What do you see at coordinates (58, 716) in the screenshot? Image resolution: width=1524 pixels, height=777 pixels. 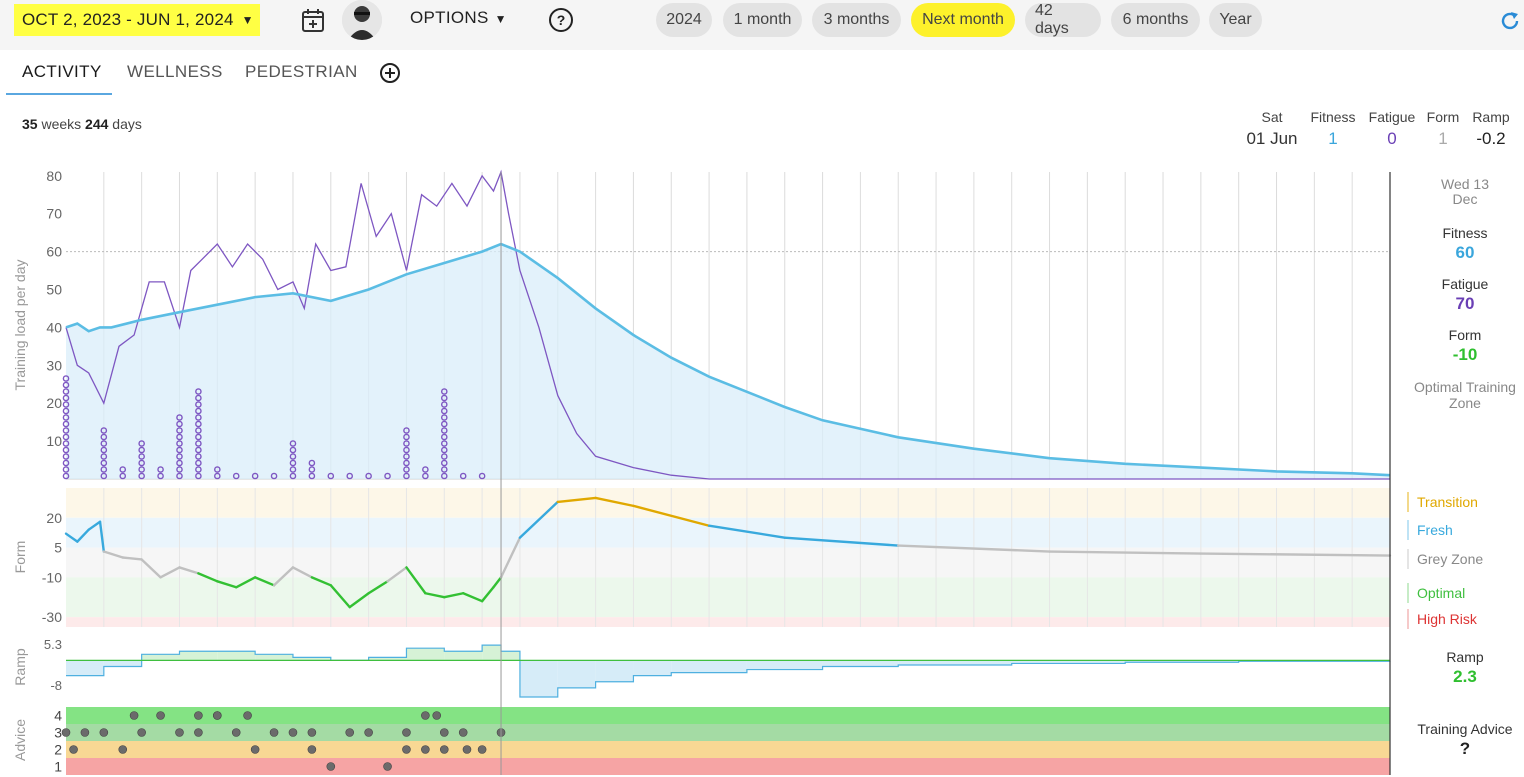 I see `advice-tick-label: 4` at bounding box center [58, 716].